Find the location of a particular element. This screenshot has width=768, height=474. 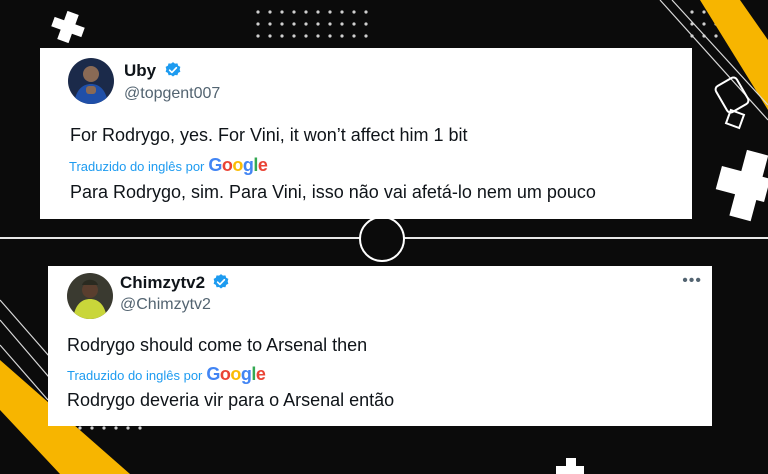

user-handle: @Chimzytv2 is located at coordinates (165, 305).